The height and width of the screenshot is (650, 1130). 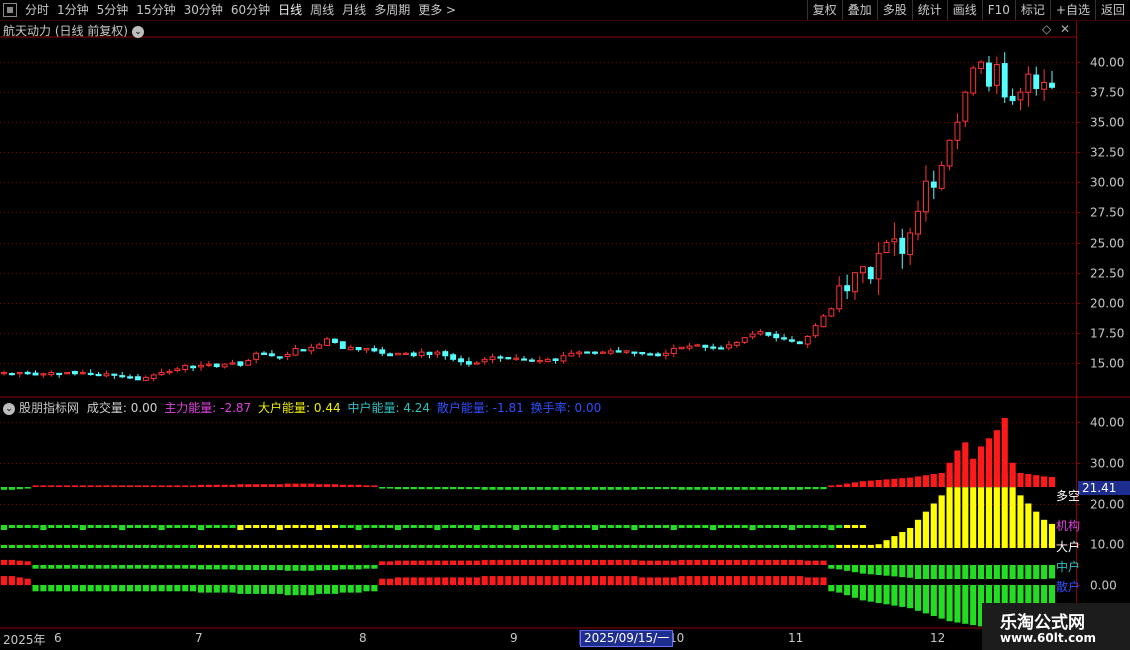 I want to click on price-tick-label: 37.50, so click(x=1107, y=93).